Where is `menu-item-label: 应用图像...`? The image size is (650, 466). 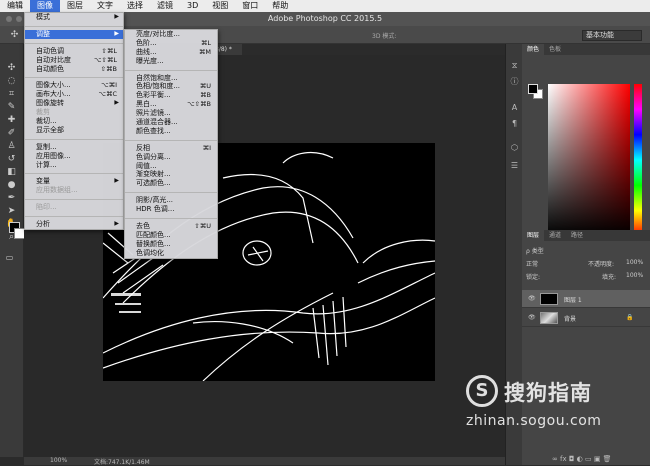
menu-item-label: 应用图像... is located at coordinates (53, 155).